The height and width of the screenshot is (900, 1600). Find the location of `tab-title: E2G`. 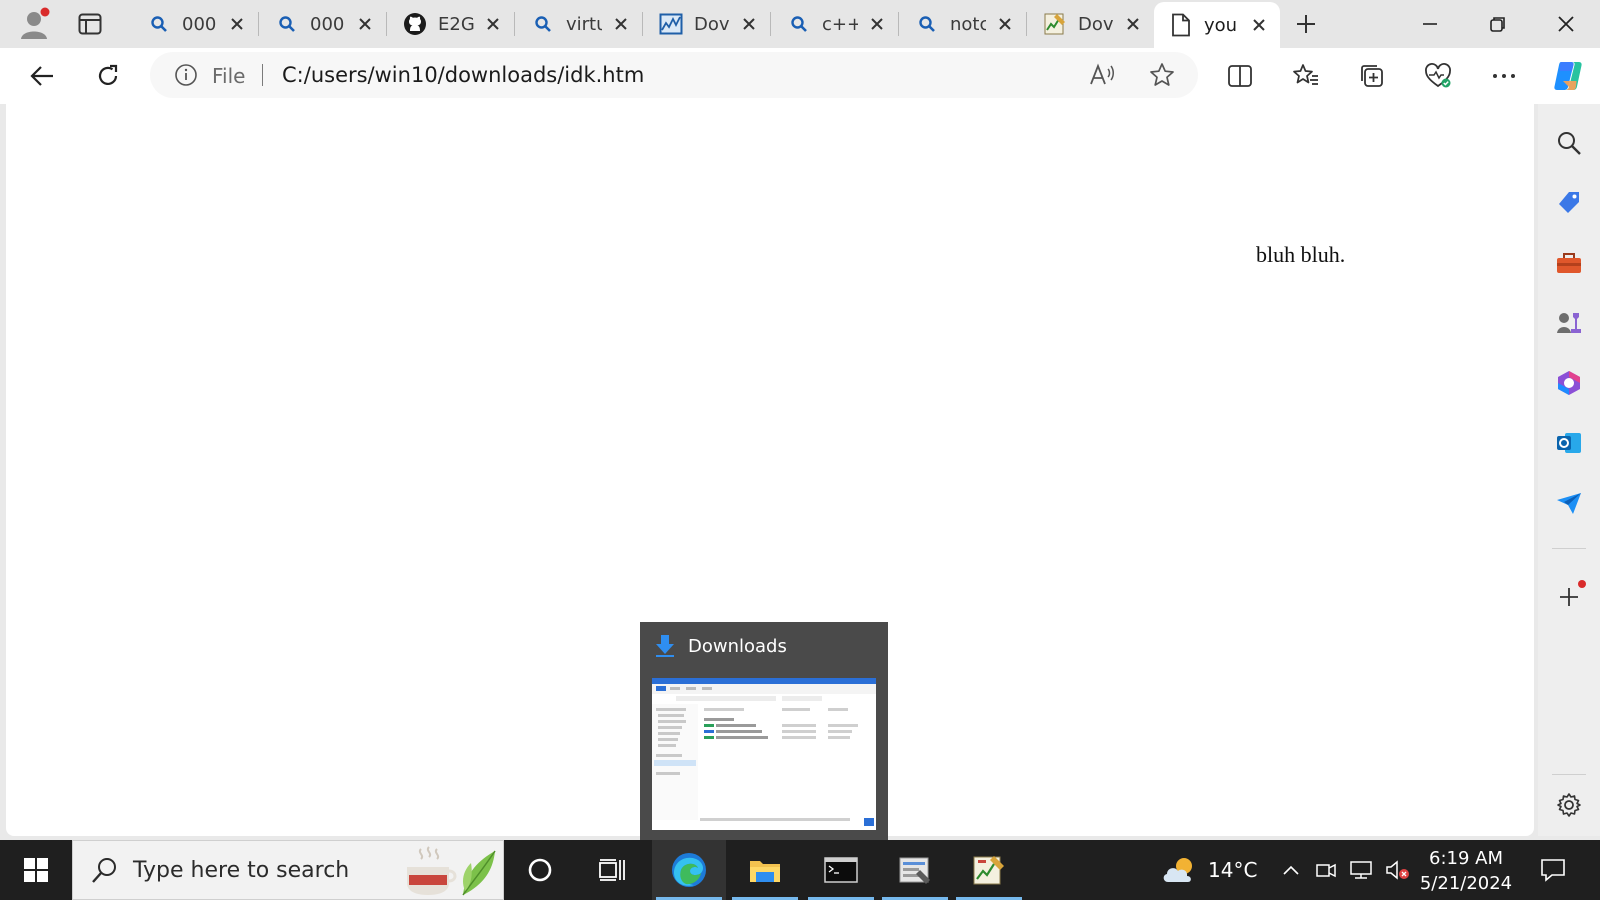

tab-title: E2G is located at coordinates (456, 24).